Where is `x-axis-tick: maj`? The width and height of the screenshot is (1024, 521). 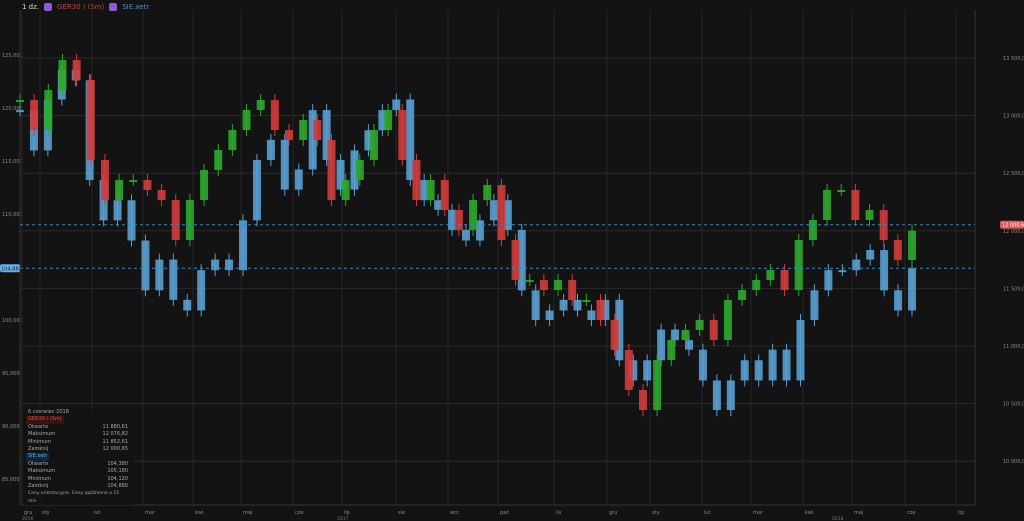 x-axis-tick: maj is located at coordinates (247, 513).